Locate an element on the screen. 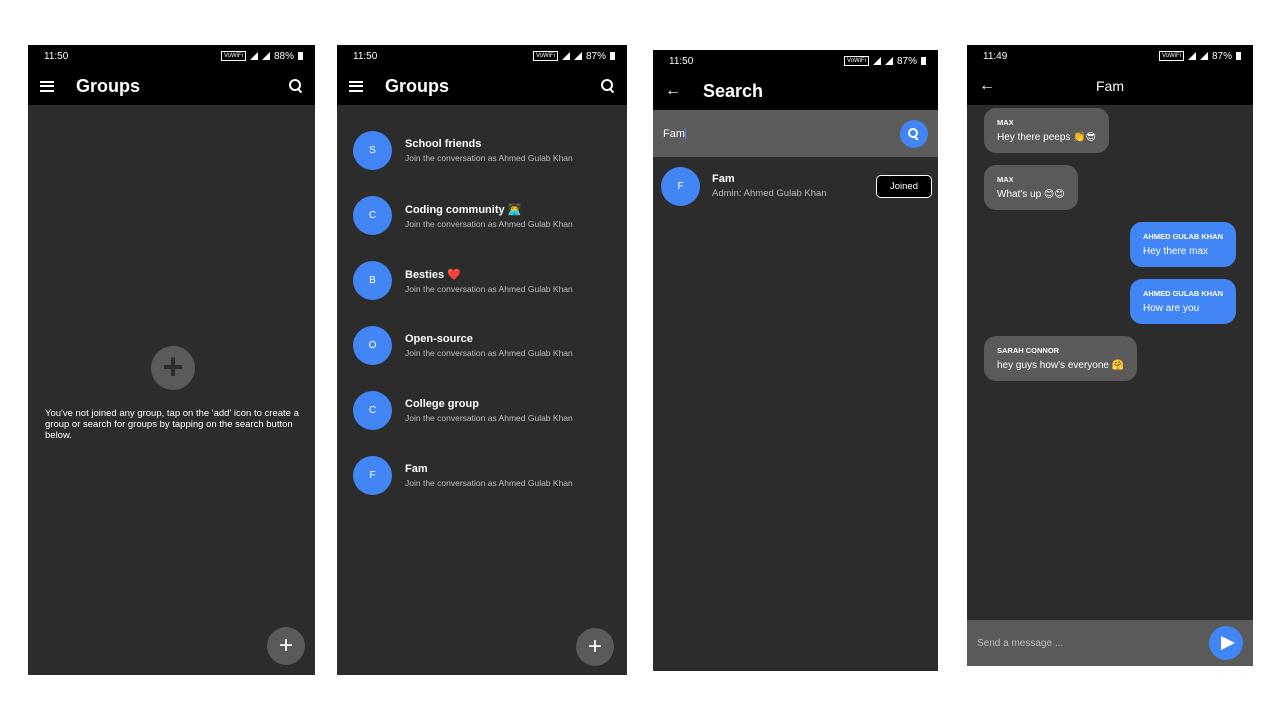  group-avatar: O is located at coordinates (372, 345).